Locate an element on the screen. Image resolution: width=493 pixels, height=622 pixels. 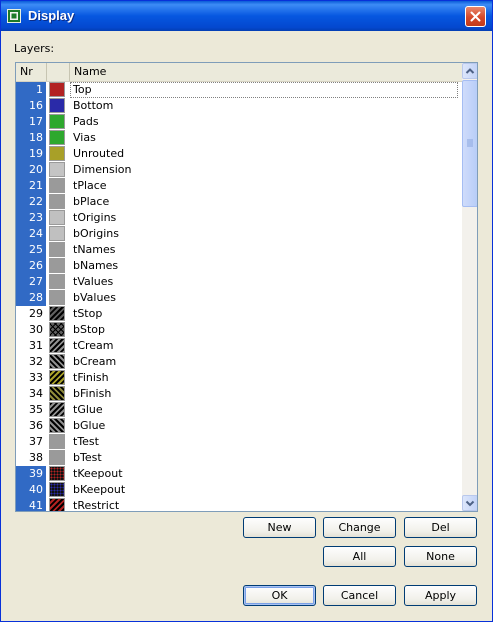
layer-row: 18 Vias is located at coordinates (239, 138).